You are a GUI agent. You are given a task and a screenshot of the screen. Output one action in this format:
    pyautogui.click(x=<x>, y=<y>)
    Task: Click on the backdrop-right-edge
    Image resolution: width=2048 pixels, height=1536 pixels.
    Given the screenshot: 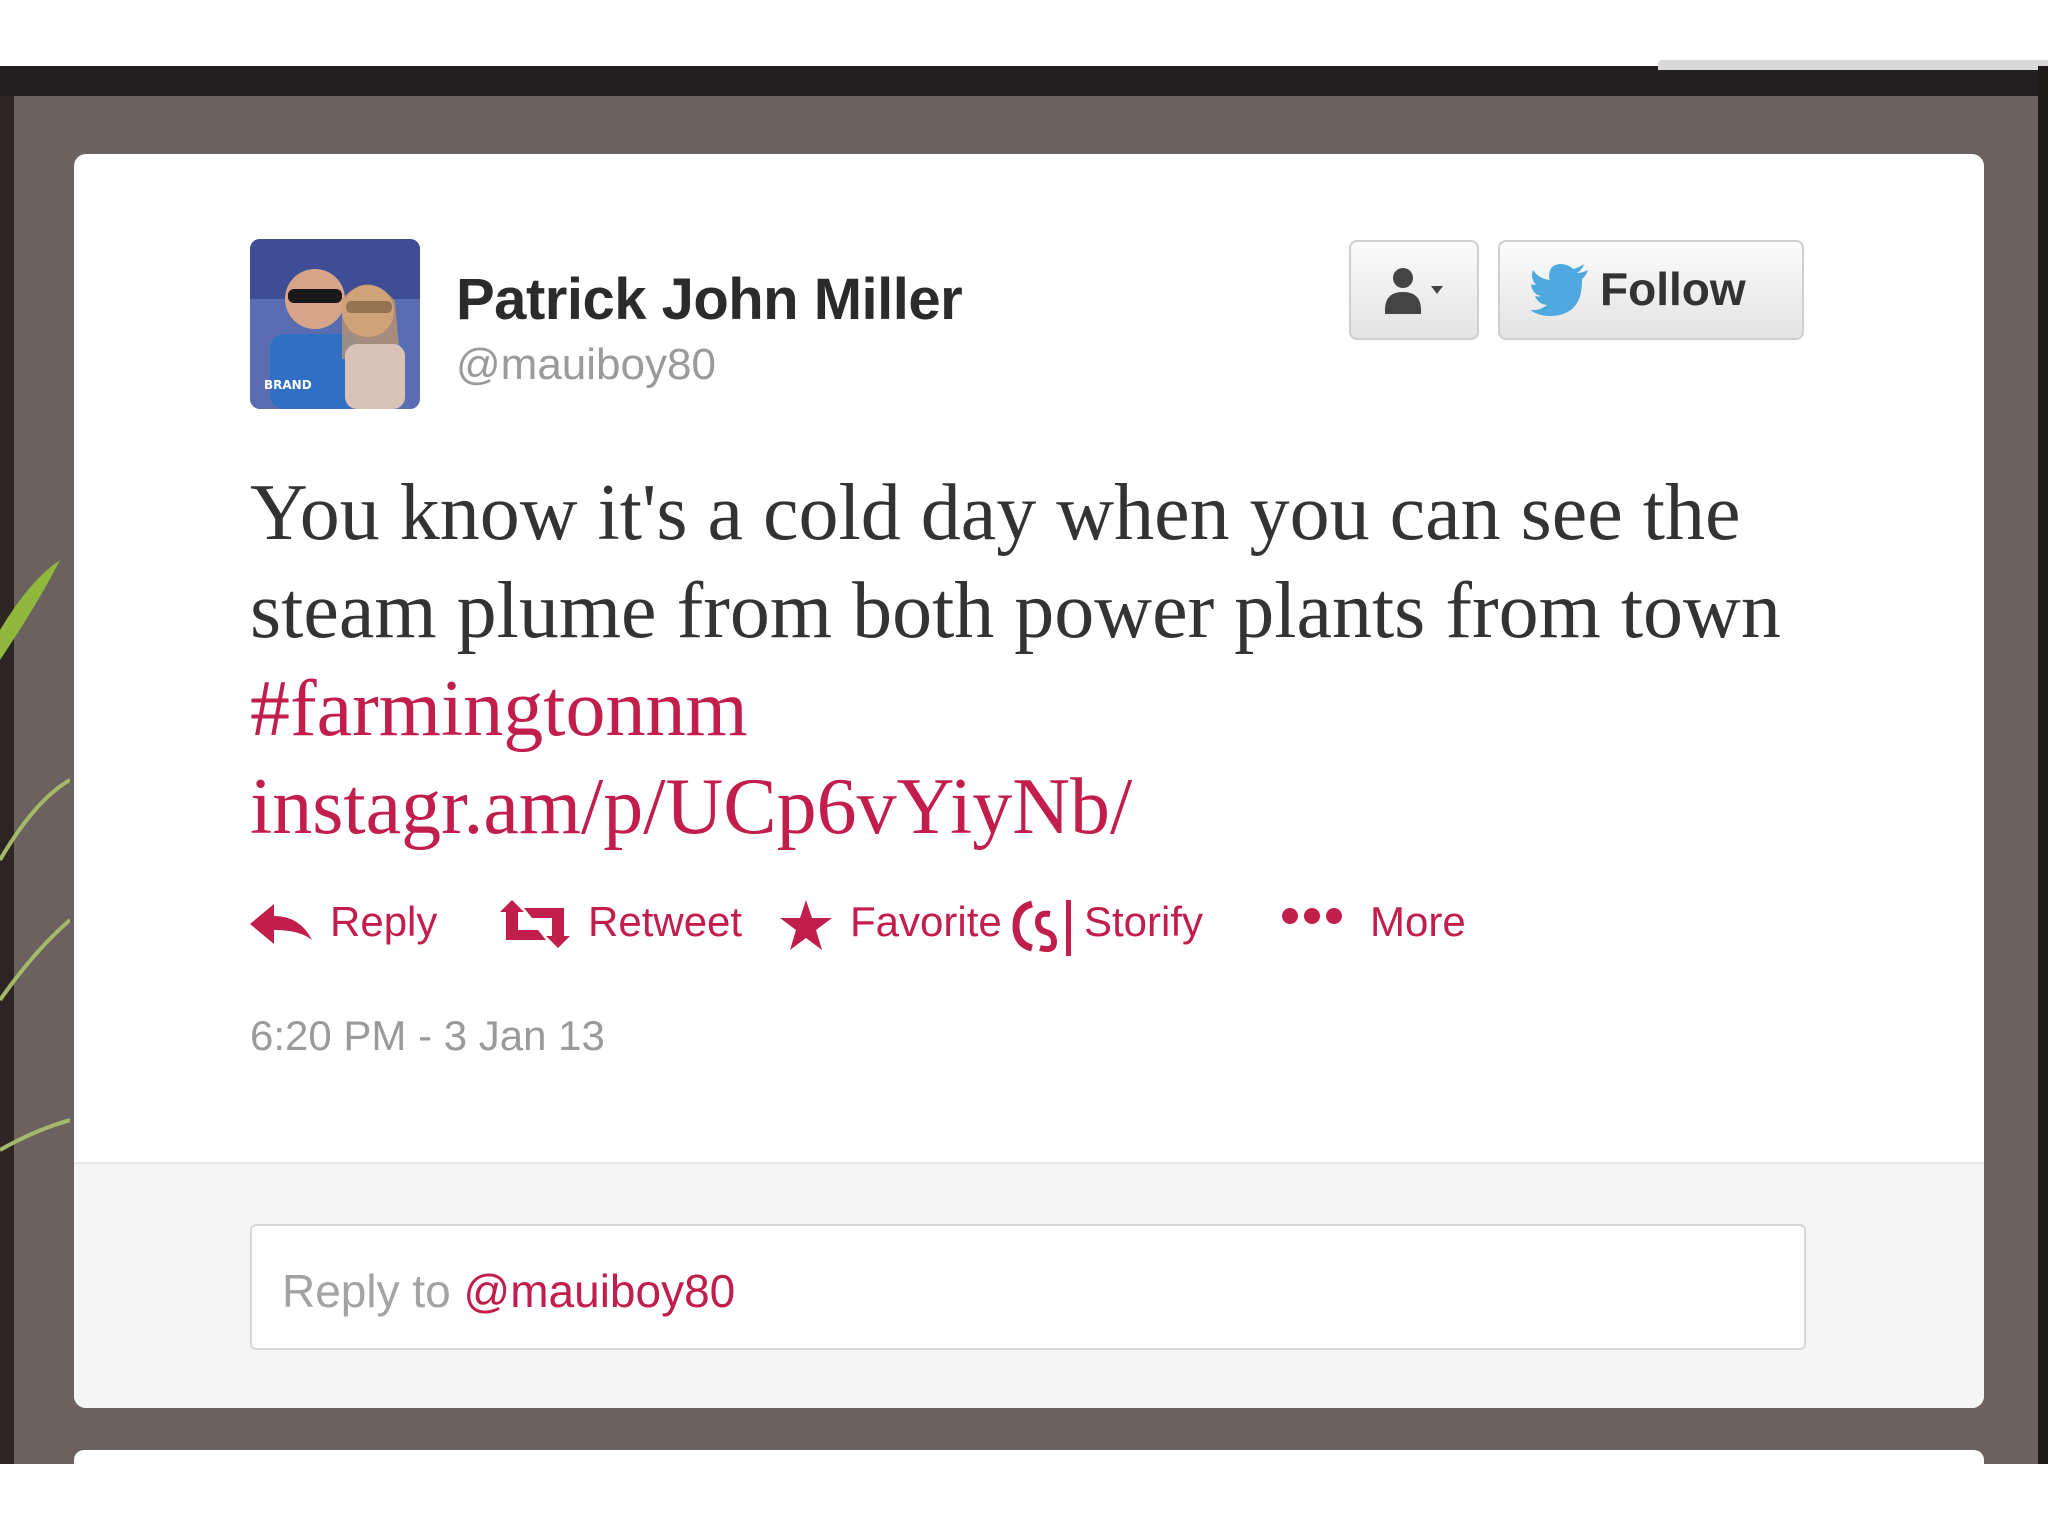 What is the action you would take?
    pyautogui.click(x=2043, y=765)
    